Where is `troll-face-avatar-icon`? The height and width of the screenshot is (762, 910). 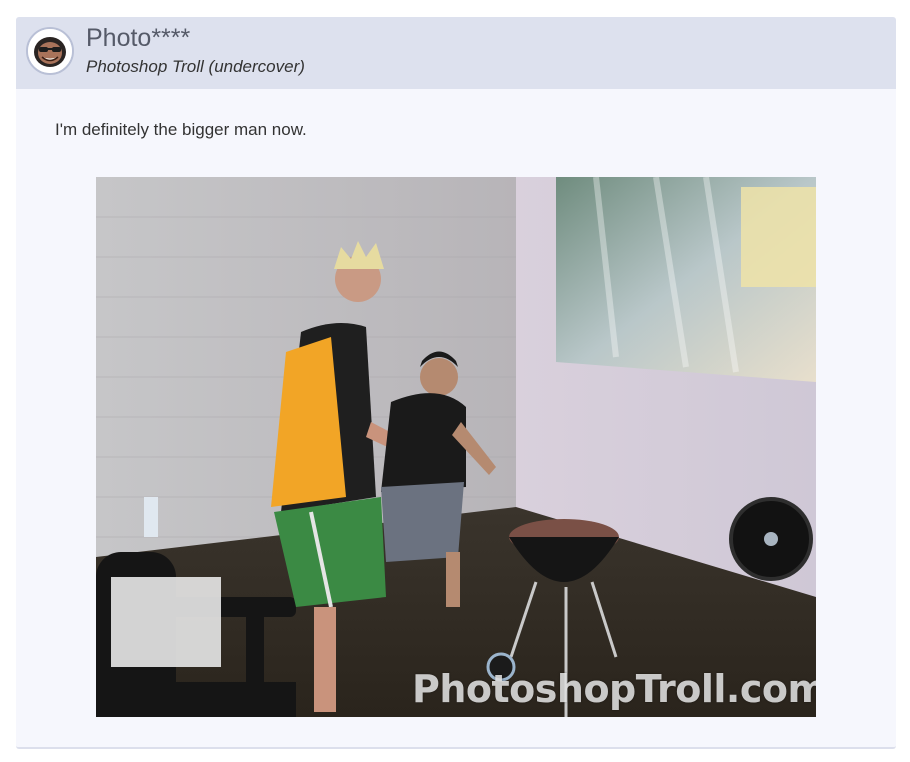 troll-face-avatar-icon is located at coordinates (50, 51).